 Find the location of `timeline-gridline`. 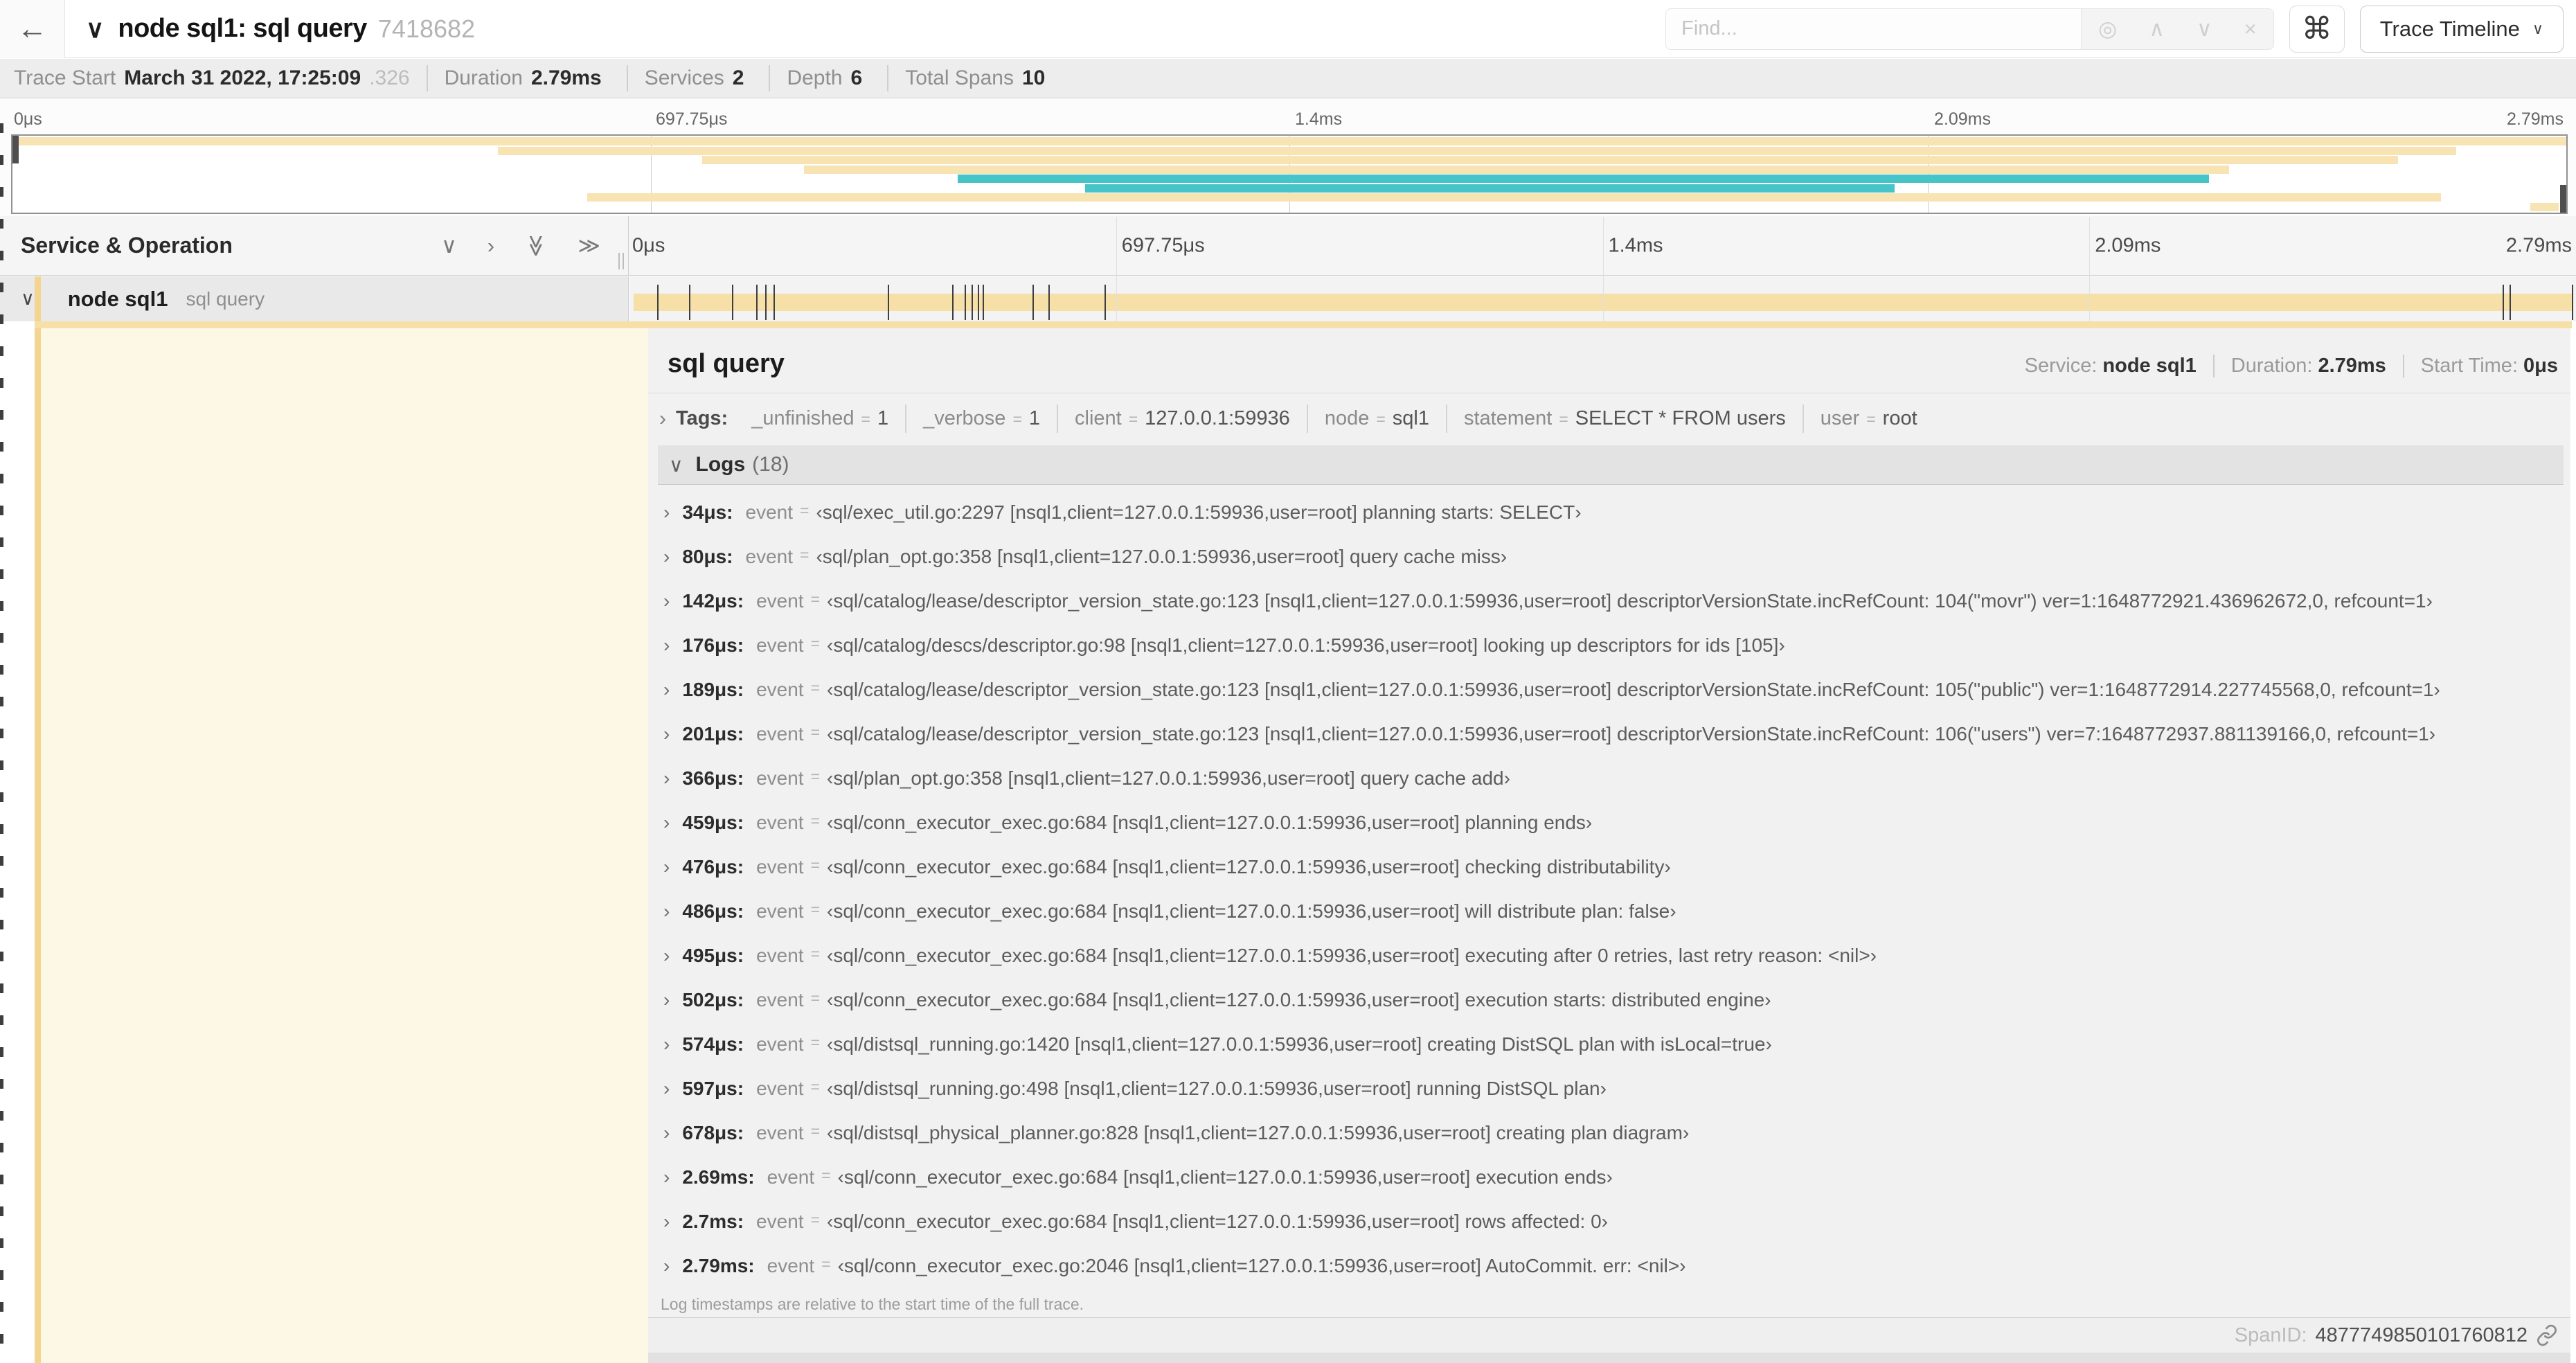

timeline-gridline is located at coordinates (1603, 269).